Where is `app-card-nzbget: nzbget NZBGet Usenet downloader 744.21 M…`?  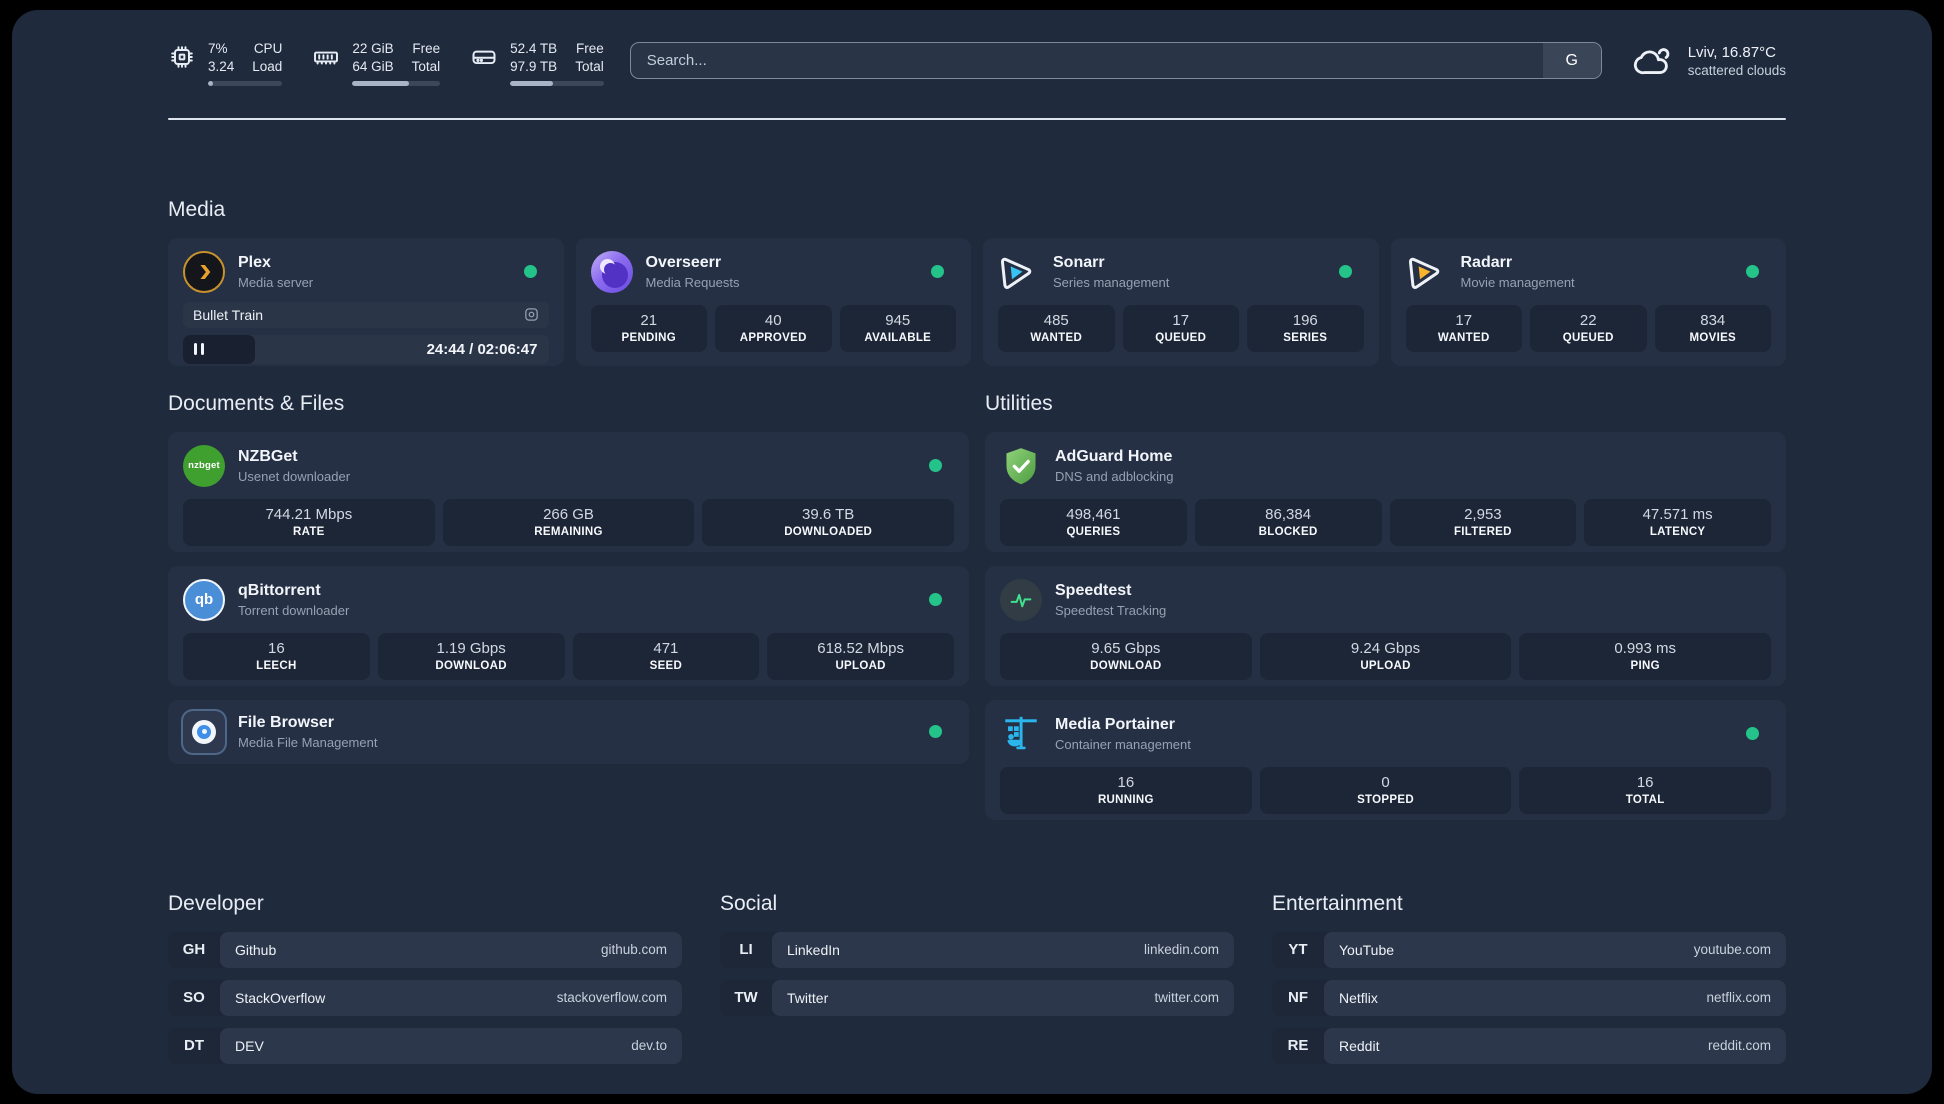 app-card-nzbget: nzbget NZBGet Usenet downloader 744.21 M… is located at coordinates (568, 491).